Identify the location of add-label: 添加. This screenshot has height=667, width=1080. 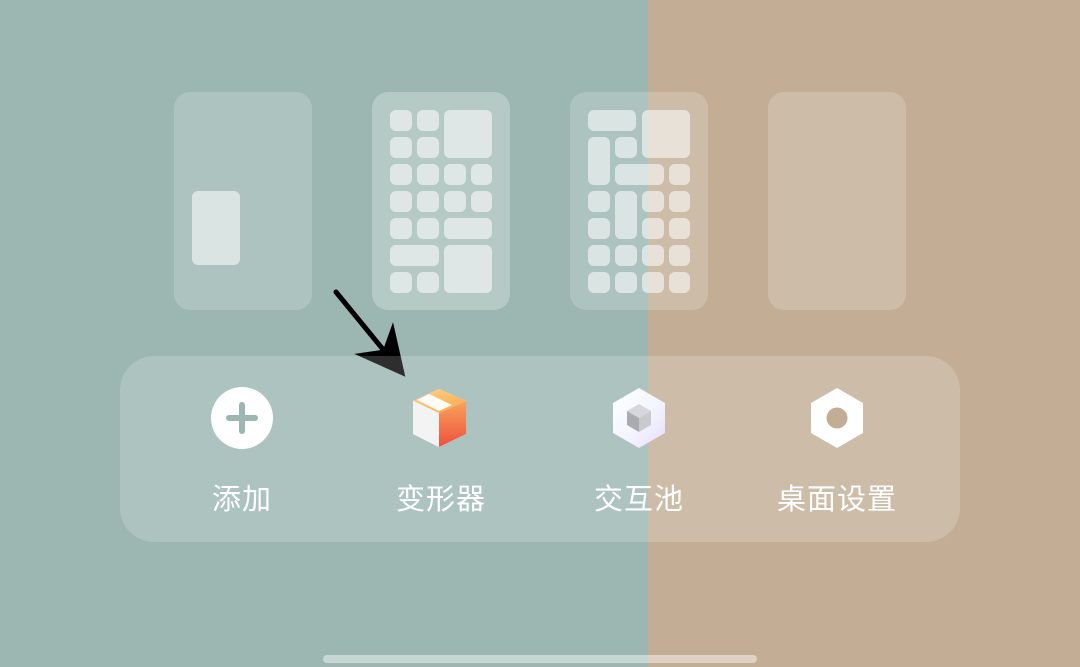
(241, 499).